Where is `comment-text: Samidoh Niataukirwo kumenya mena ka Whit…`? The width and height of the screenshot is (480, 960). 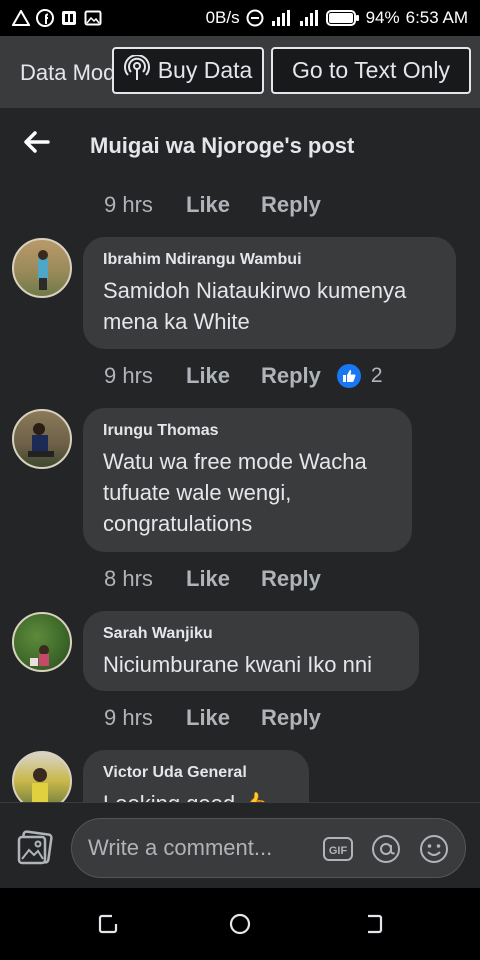
comment-text: Samidoh Niataukirwo kumenya mena ka Whit… is located at coordinates (255, 306).